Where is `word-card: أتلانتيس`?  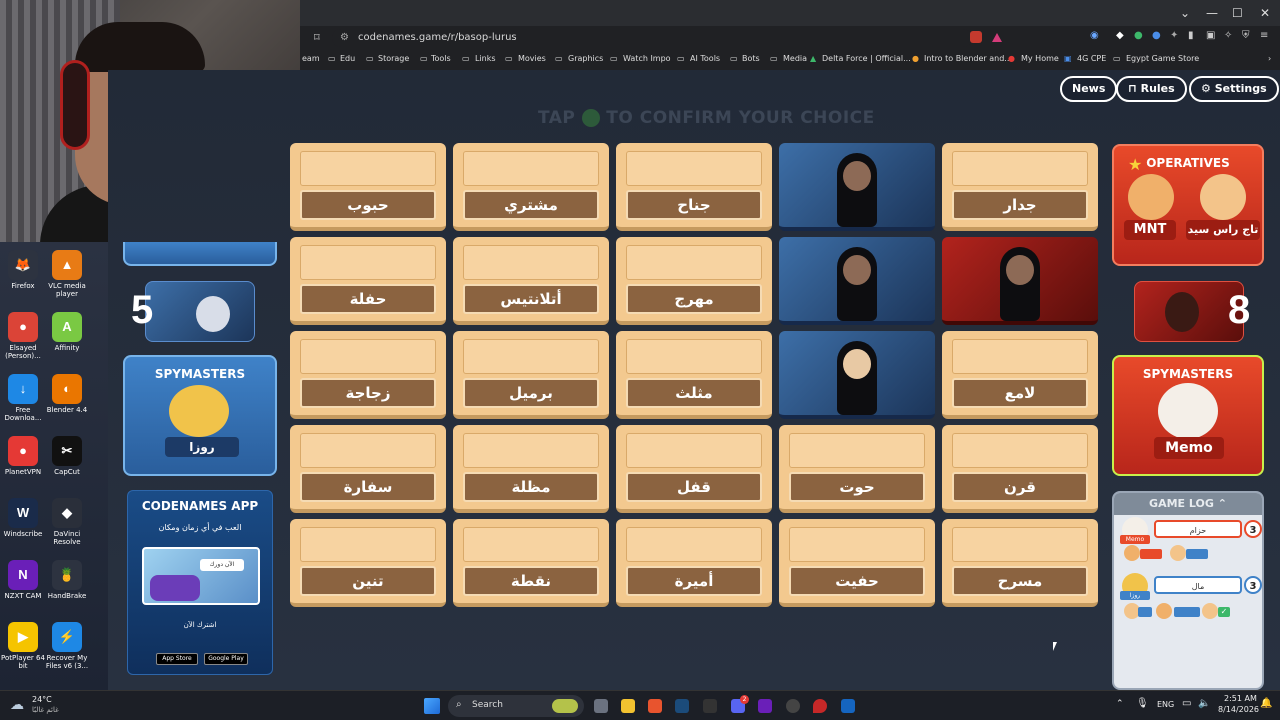
word-card: أتلانتيس is located at coordinates (531, 281).